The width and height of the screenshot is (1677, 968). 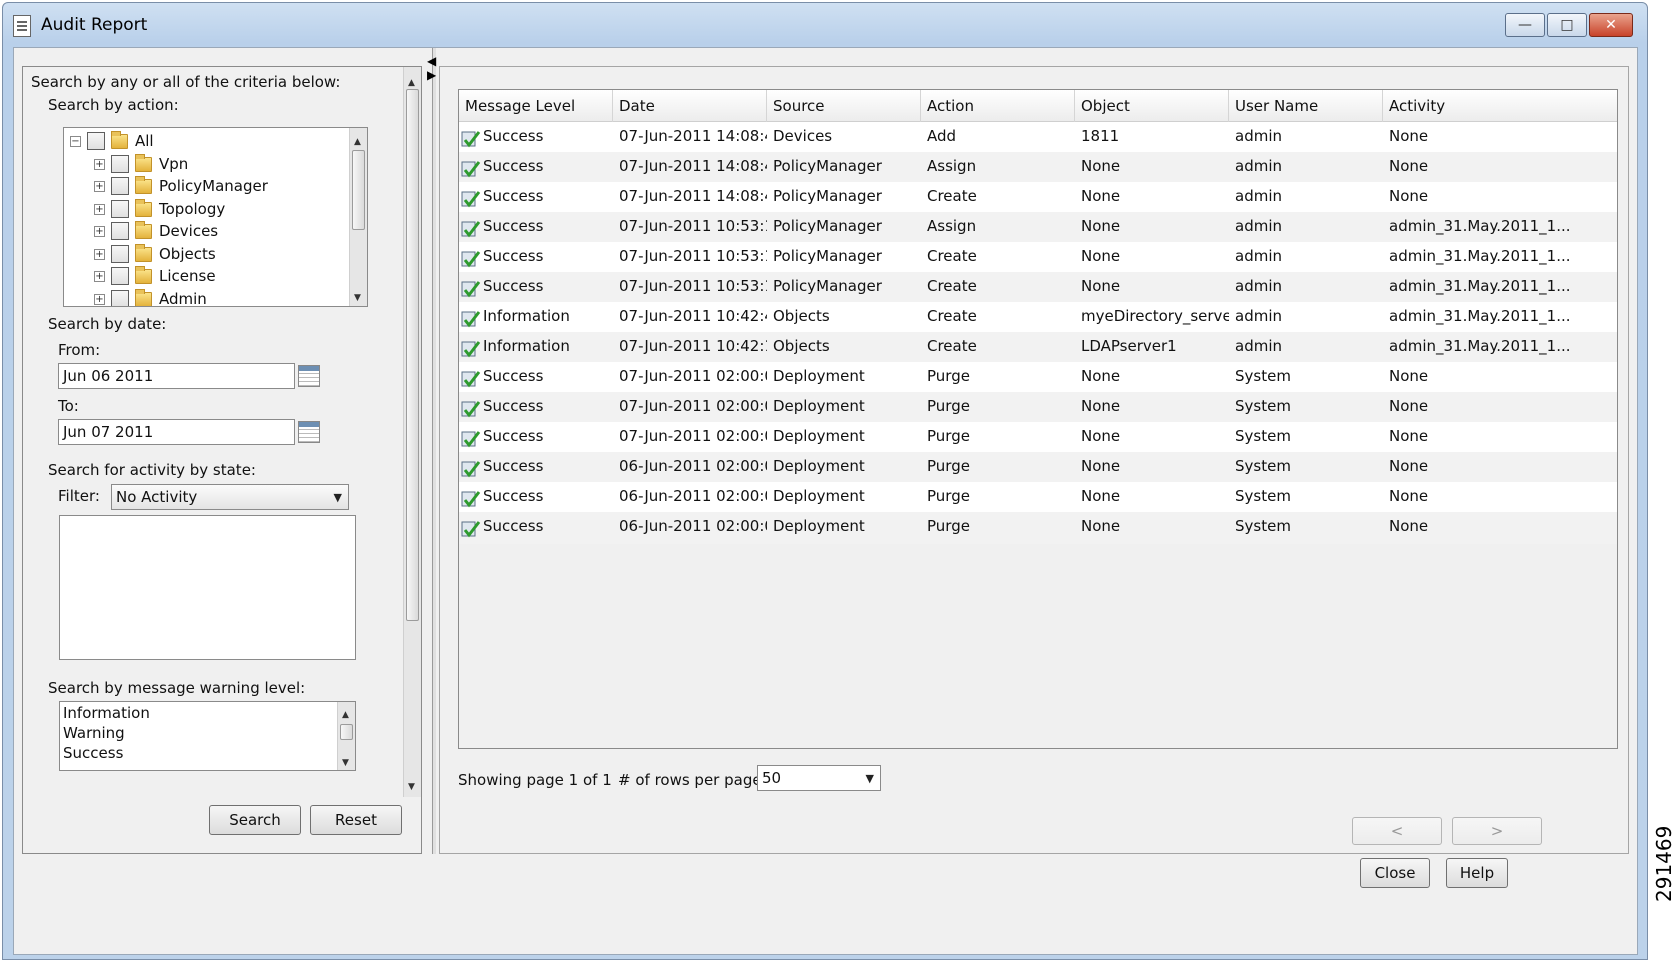 What do you see at coordinates (155, 254) in the screenshot?
I see `tree-item-objects: + Objects` at bounding box center [155, 254].